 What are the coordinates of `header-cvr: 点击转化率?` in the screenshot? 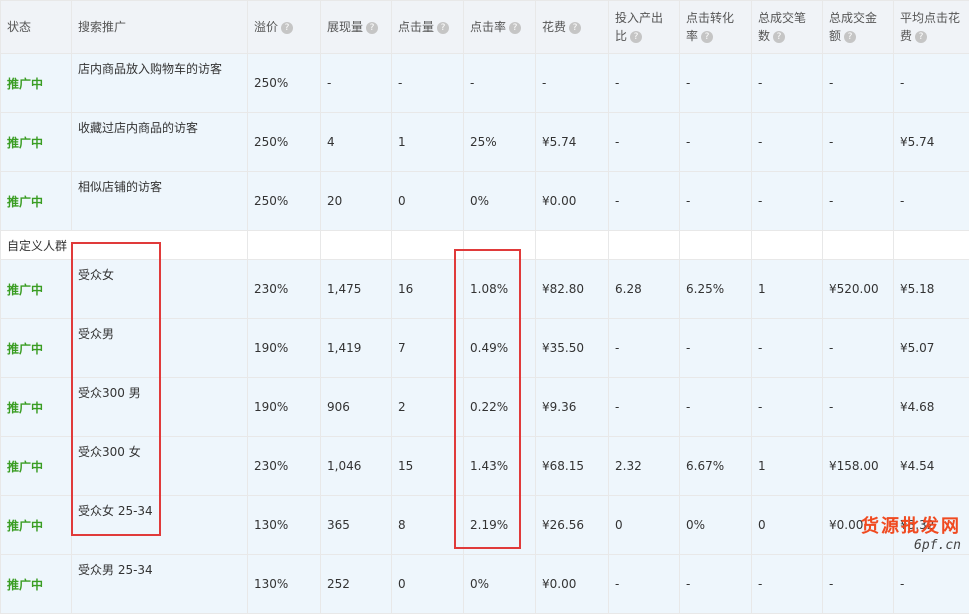 It's located at (716, 27).